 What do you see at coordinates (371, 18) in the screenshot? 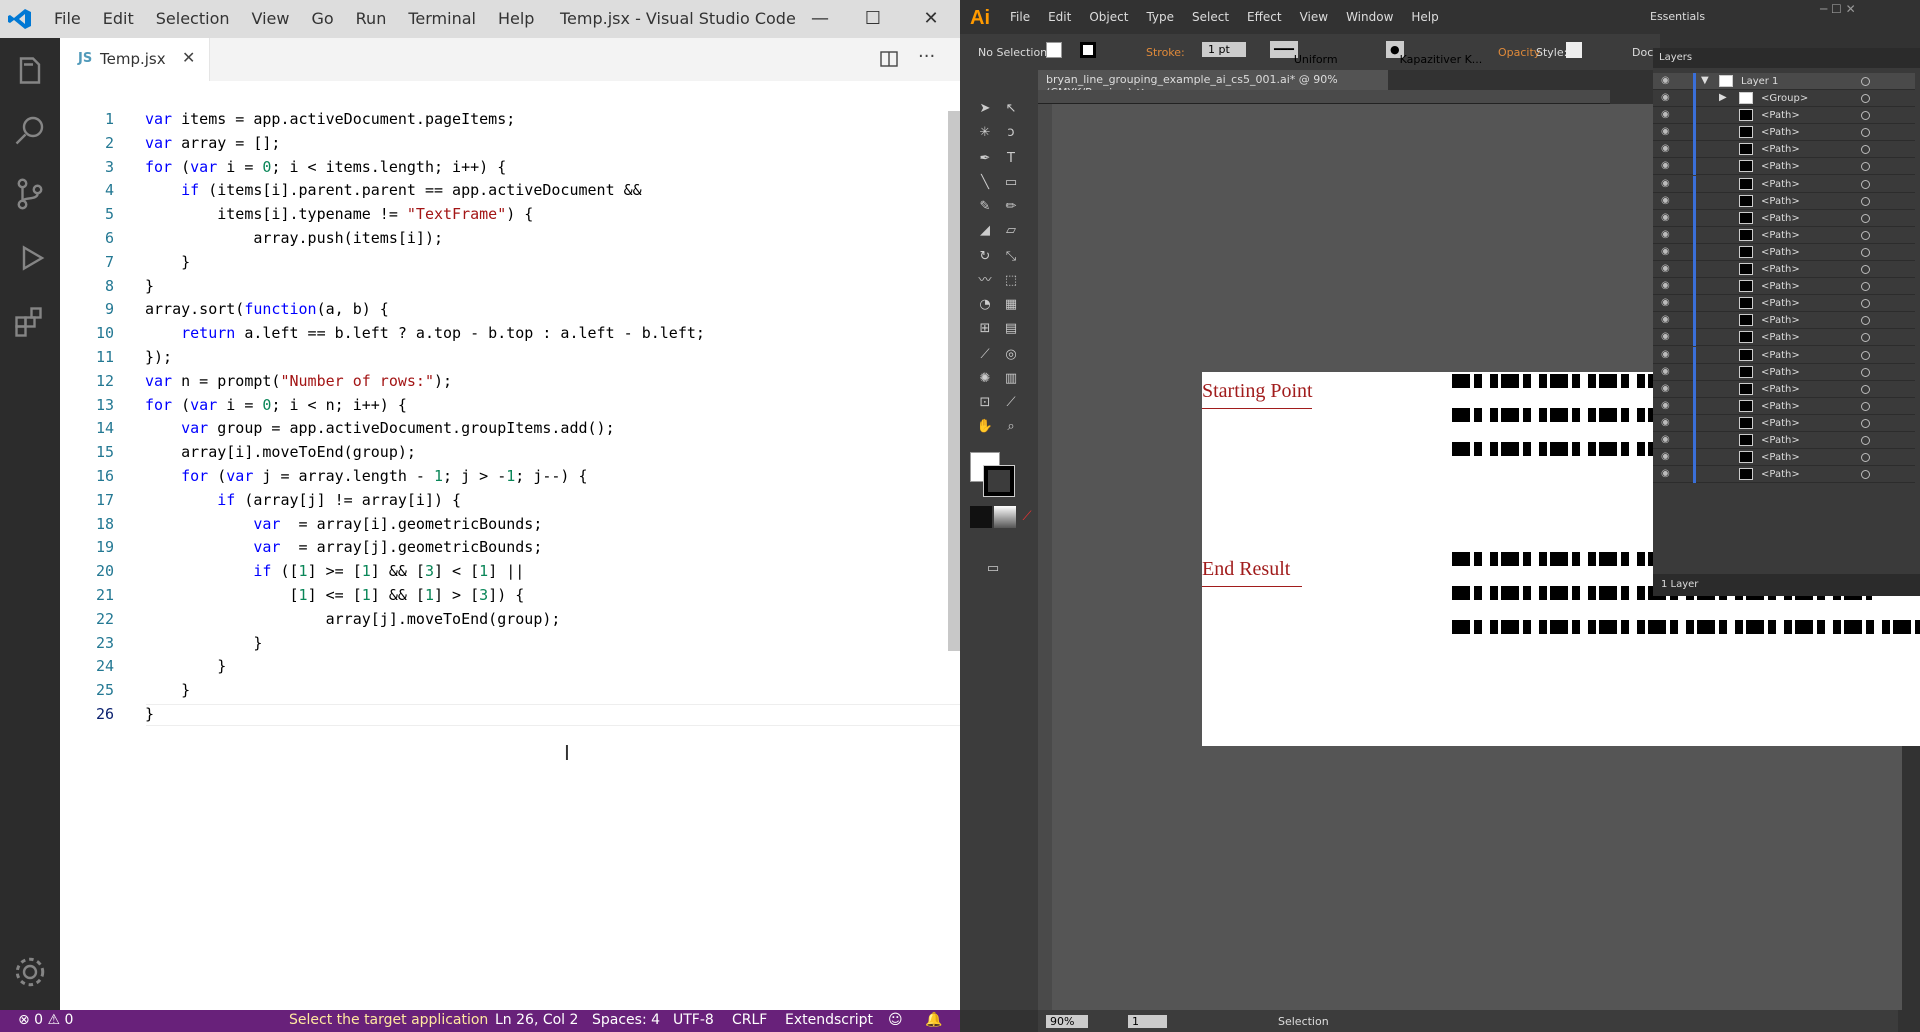
I see `menu-item-run: Run` at bounding box center [371, 18].